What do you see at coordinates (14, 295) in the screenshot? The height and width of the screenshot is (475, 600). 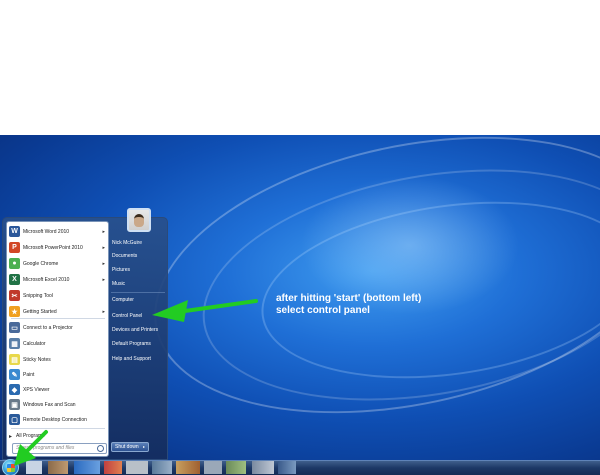 I see `scissors-icon: ✂` at bounding box center [14, 295].